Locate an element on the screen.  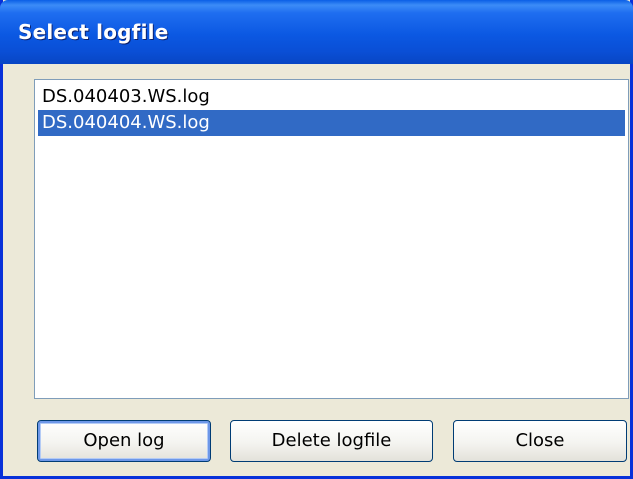
title-bar: Select logfile is located at coordinates (316, 32).